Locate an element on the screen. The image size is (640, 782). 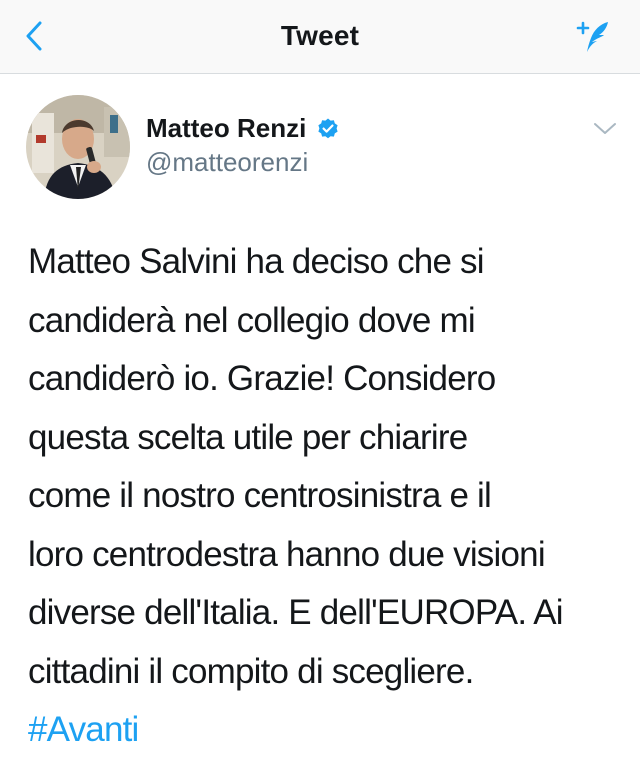
chevron-down-icon is located at coordinates (605, 129).